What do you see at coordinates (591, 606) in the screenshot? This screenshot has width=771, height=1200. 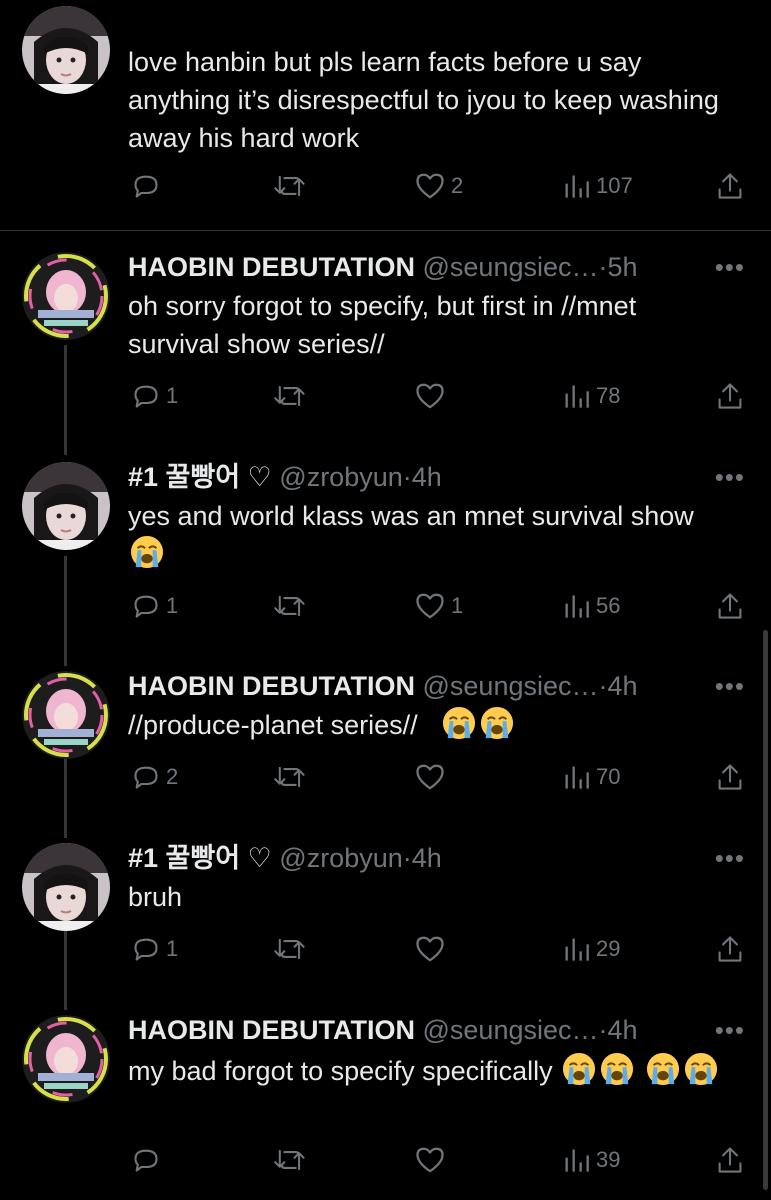 I see `views-button: 56` at bounding box center [591, 606].